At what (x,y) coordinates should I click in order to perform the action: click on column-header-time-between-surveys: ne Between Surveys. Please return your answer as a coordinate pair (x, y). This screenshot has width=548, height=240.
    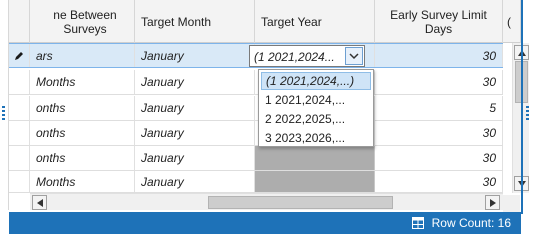
    Looking at the image, I should click on (82, 21).